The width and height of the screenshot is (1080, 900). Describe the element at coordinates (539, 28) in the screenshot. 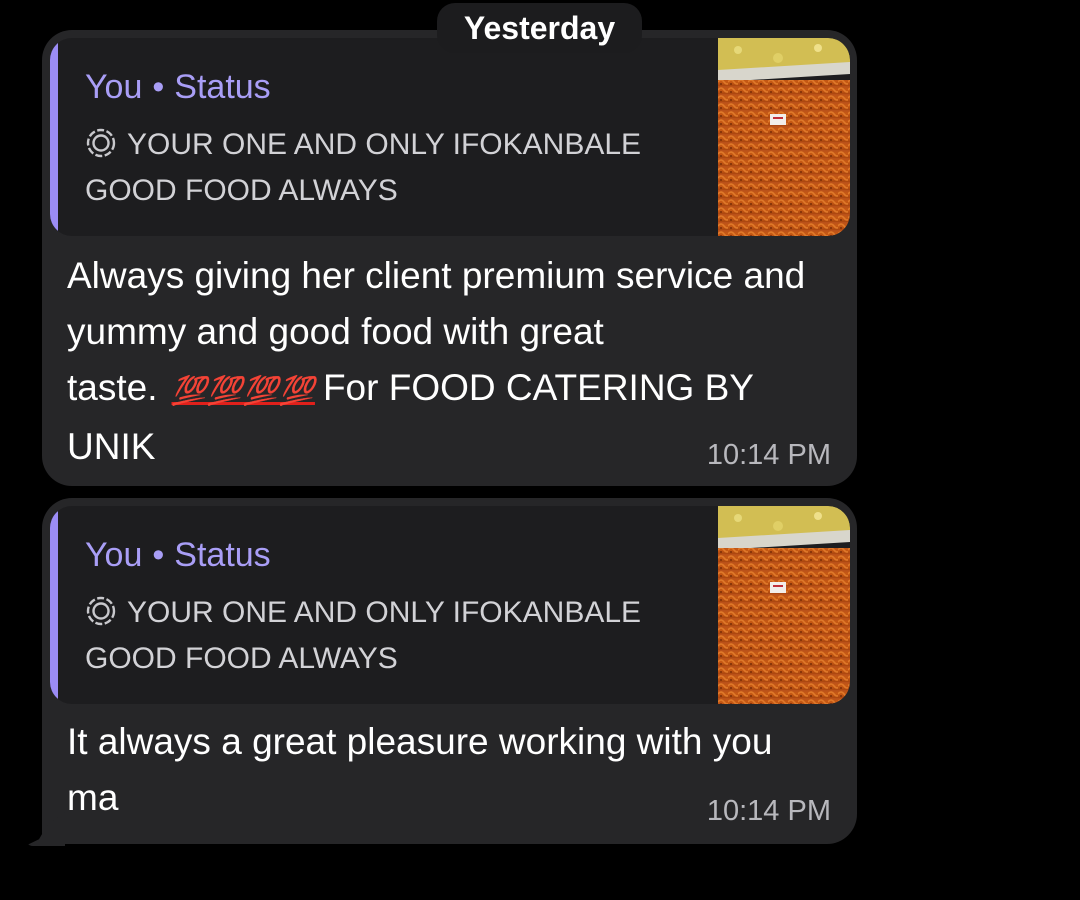

I see `date-separator: Yesterday` at that location.